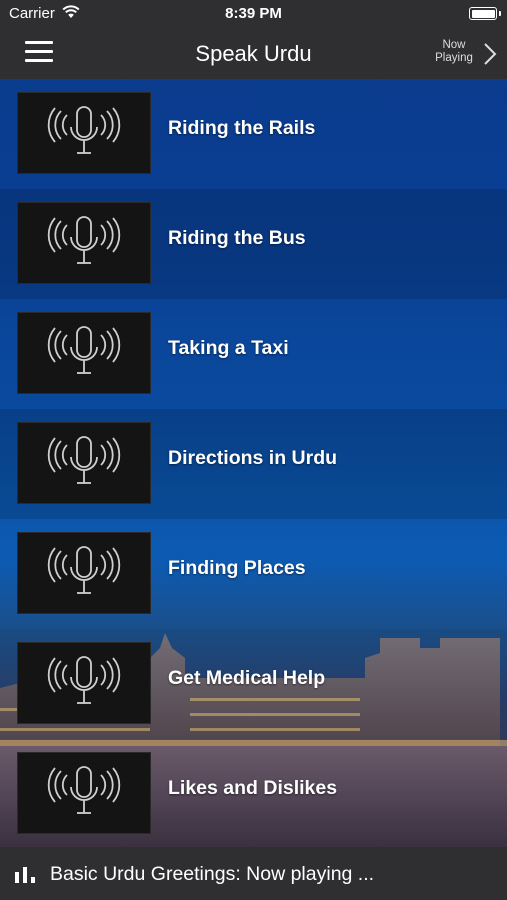 The width and height of the screenshot is (507, 900). Describe the element at coordinates (25, 875) in the screenshot. I see `equalizer-icon` at that location.